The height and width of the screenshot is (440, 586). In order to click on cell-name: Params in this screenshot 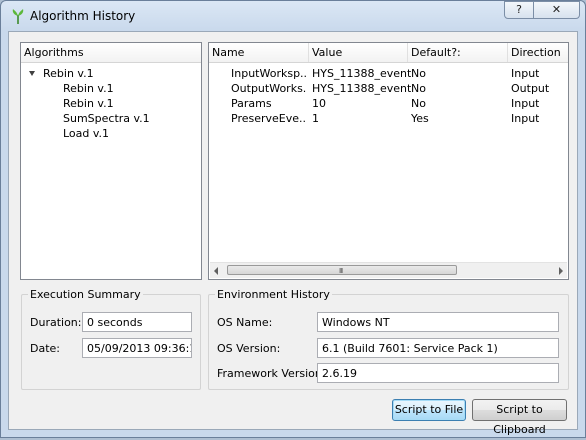, I will do `click(251, 103)`.